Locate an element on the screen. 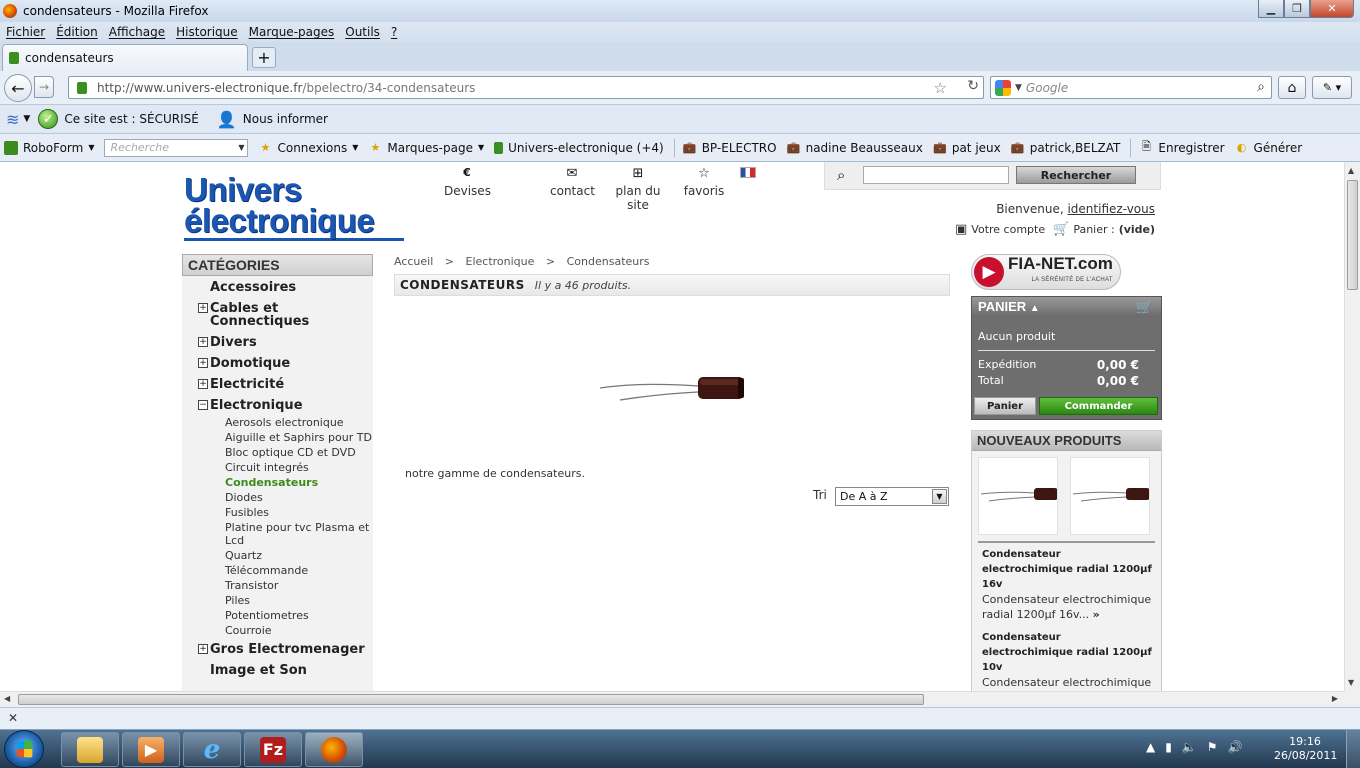 The image size is (1360, 768). back-button: ← is located at coordinates (18, 88).